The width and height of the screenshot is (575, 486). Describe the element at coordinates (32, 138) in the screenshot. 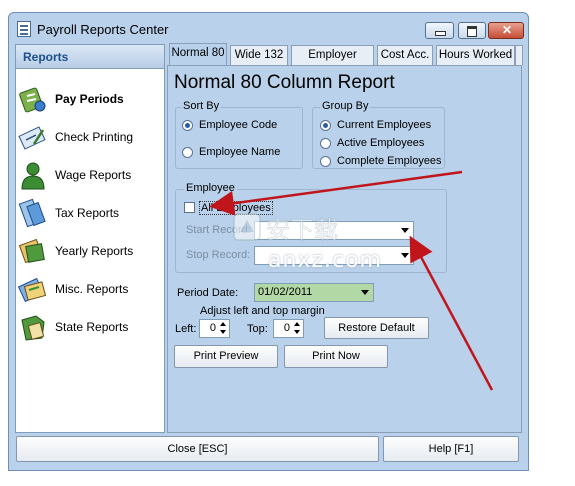

I see `check-printing-icon` at that location.